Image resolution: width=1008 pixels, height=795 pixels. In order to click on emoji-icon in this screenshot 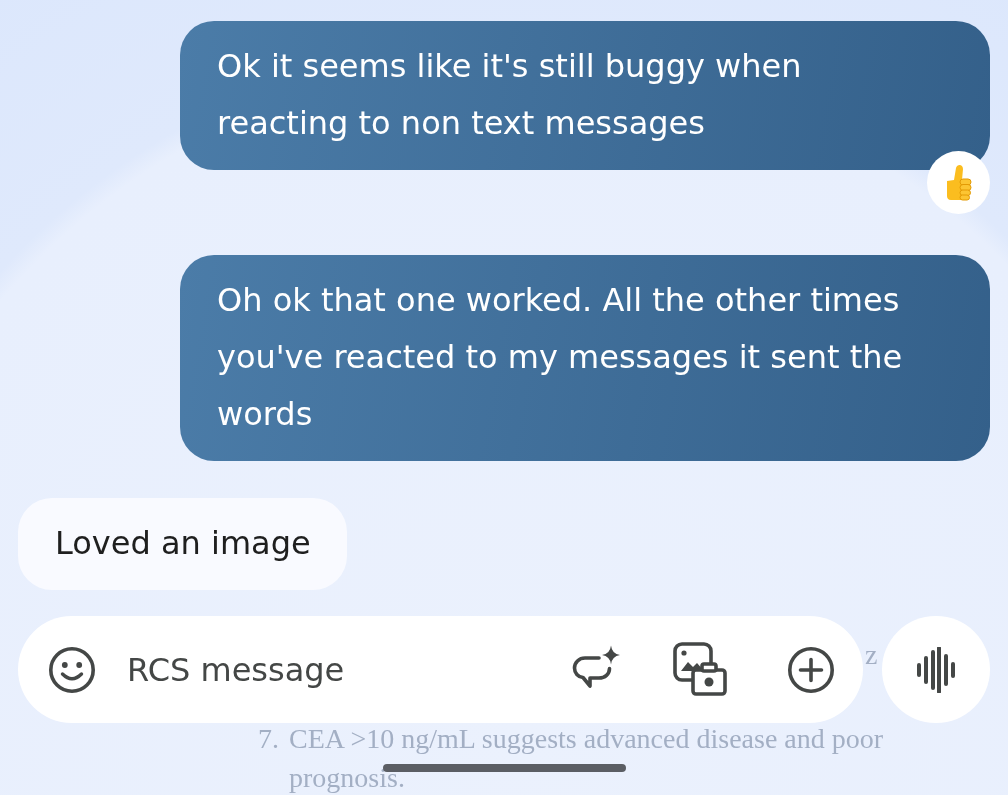, I will do `click(72, 669)`.